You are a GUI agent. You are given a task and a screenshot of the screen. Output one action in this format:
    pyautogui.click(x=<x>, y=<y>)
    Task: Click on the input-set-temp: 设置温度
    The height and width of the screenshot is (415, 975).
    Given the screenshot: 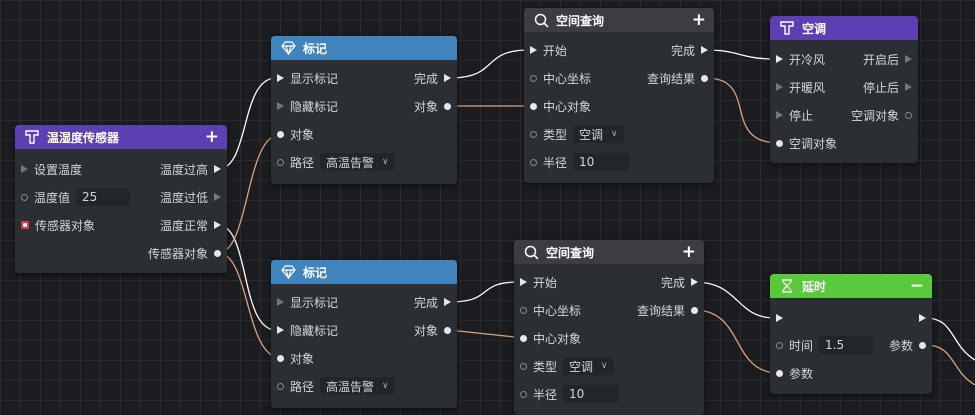 What is the action you would take?
    pyautogui.click(x=51, y=169)
    